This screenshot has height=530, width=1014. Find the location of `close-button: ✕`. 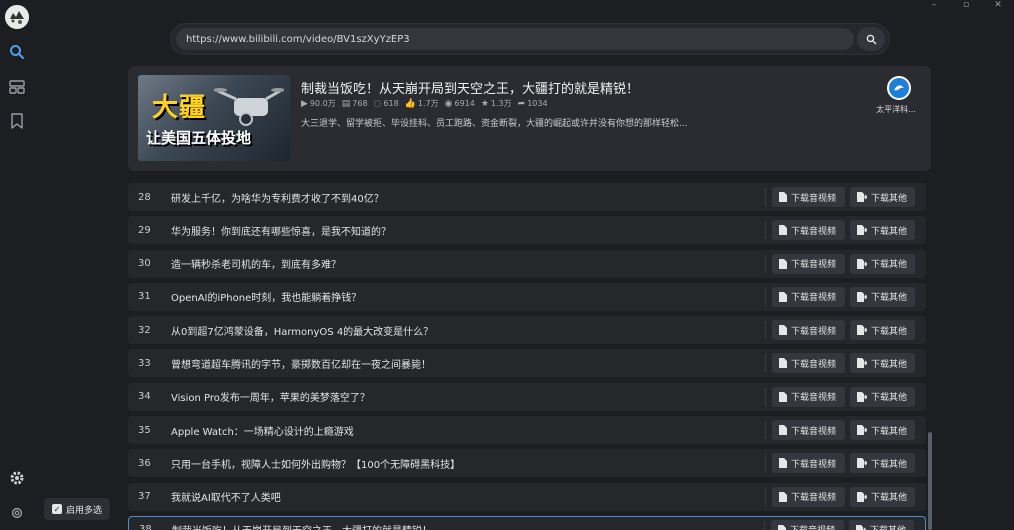

close-button: ✕ is located at coordinates (998, 5).